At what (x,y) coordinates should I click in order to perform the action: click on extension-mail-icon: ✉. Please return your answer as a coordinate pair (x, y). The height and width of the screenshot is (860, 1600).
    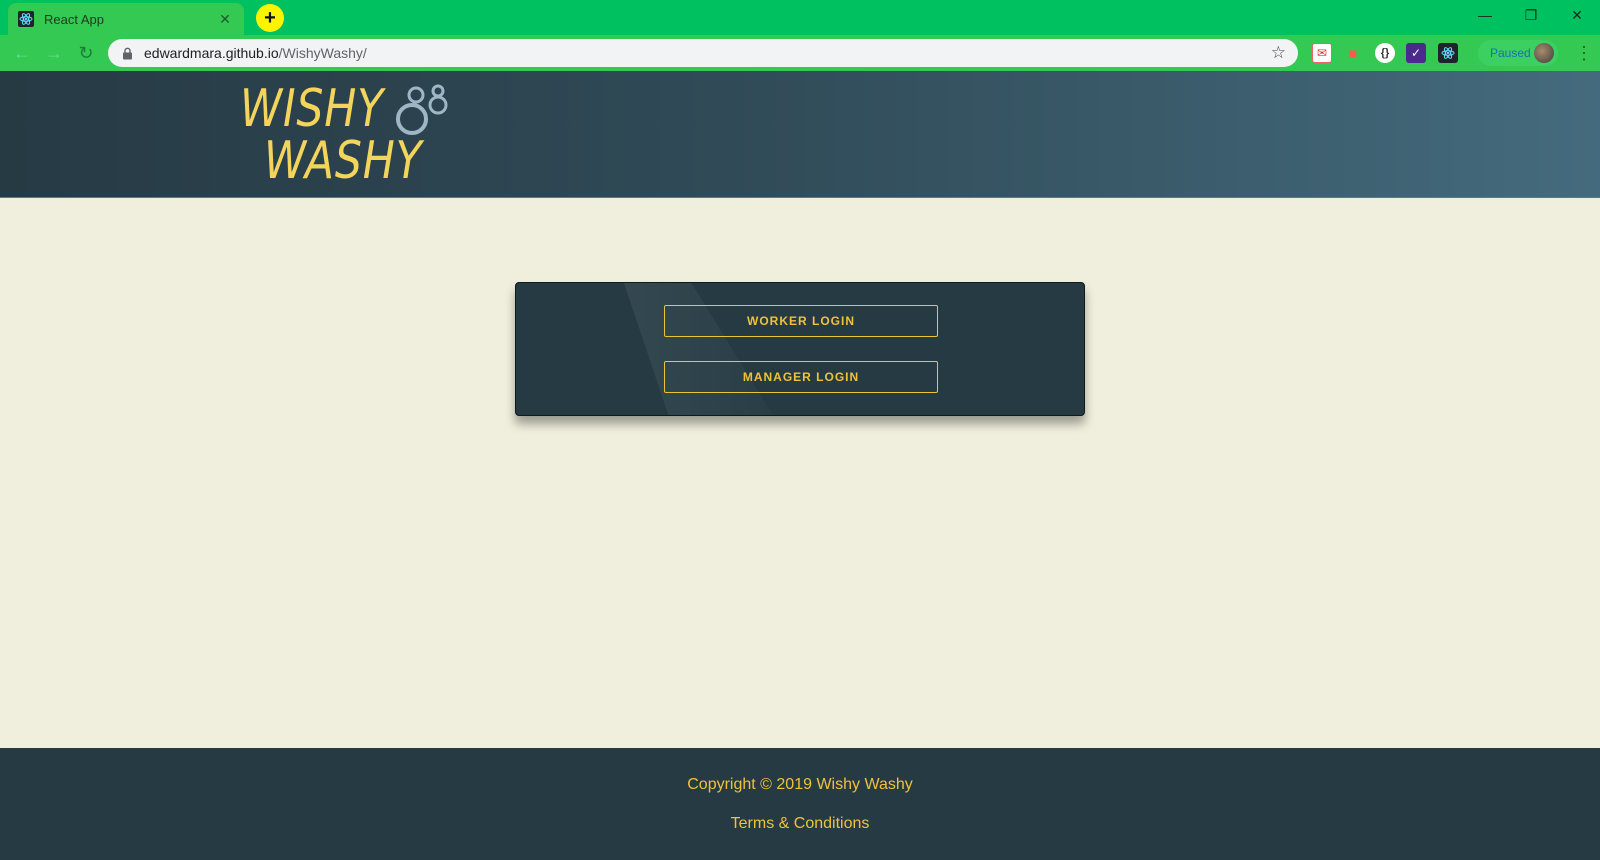
    Looking at the image, I should click on (1322, 53).